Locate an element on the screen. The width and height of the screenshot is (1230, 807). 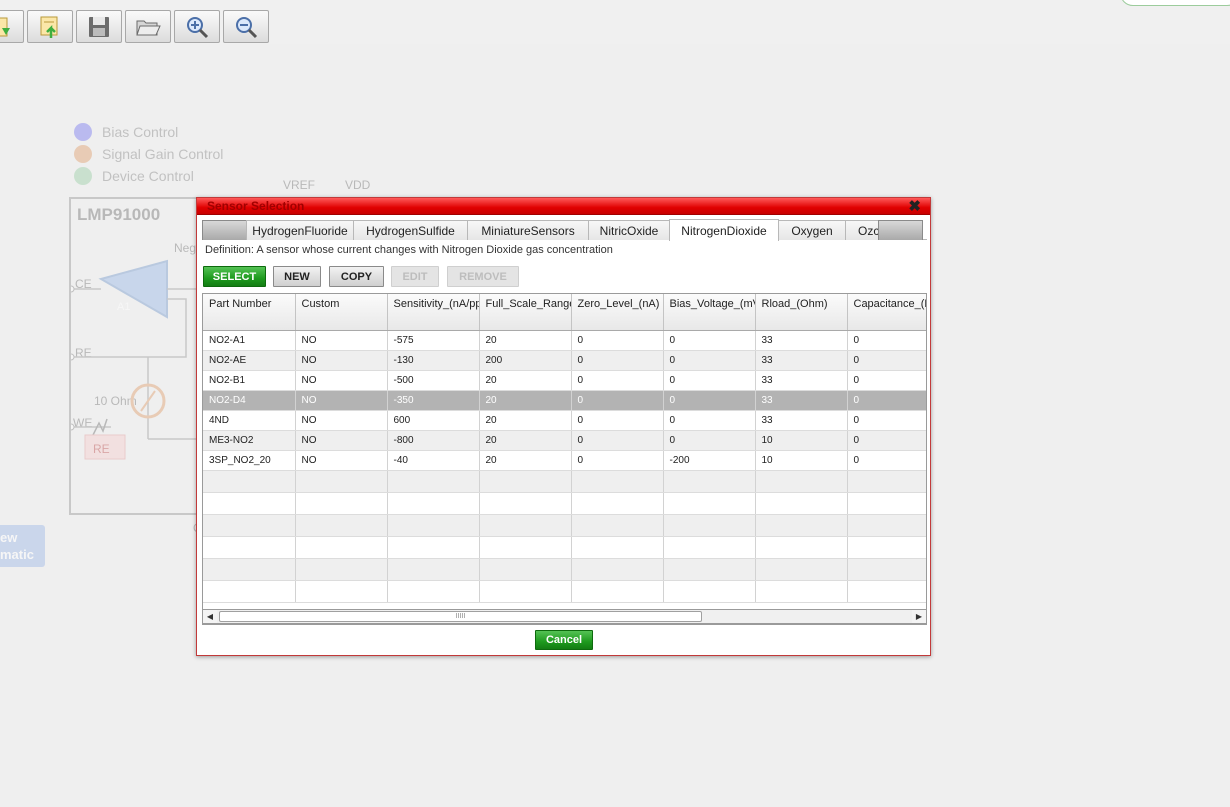
table-cell: NO2-B1 is located at coordinates (249, 380).